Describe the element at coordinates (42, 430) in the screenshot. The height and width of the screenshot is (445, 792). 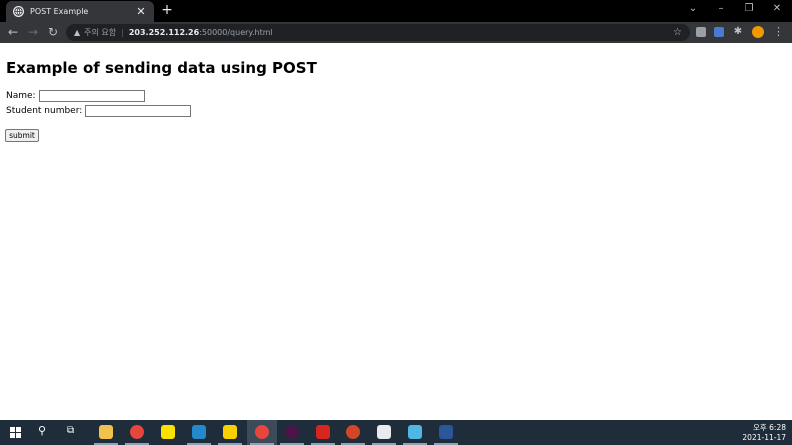
I see `search-icon: ⚲` at that location.